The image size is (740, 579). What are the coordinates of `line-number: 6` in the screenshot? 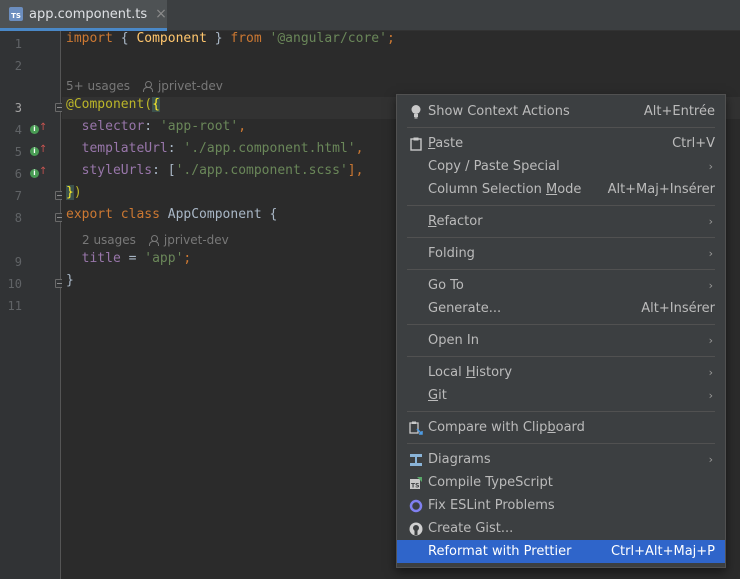 It's located at (18, 174).